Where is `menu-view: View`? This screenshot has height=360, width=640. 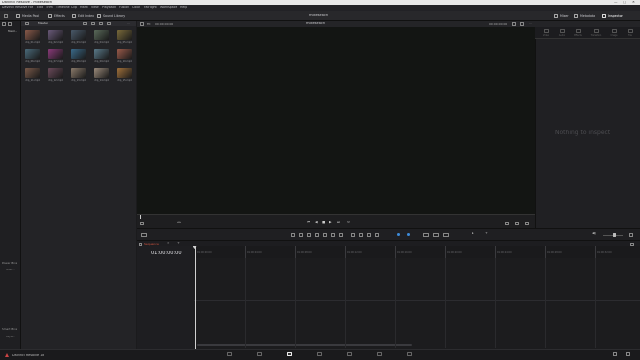 menu-view: View is located at coordinates (95, 7).